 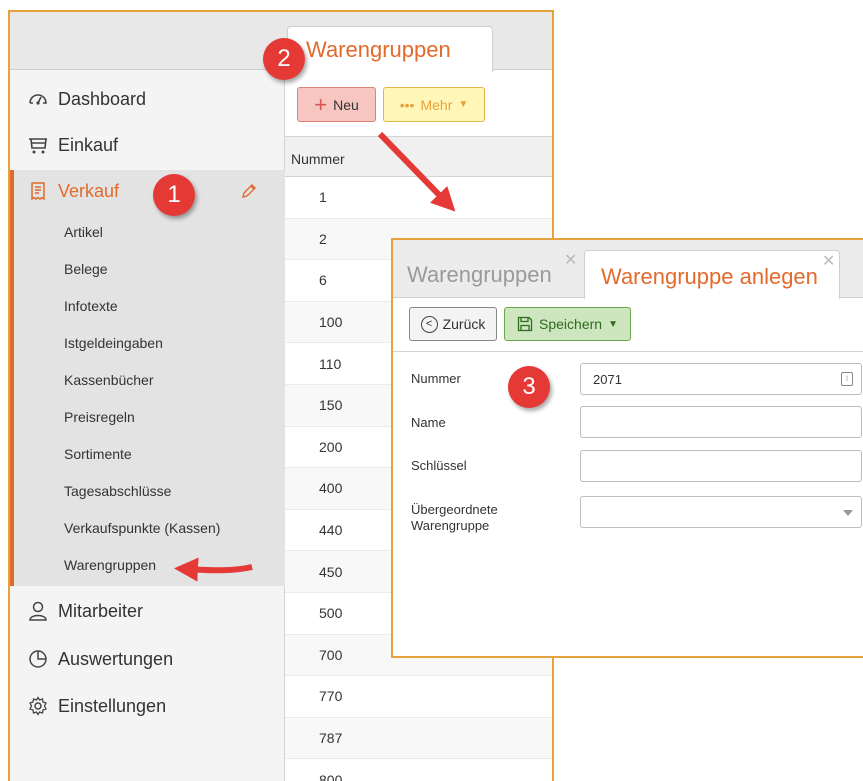 I want to click on sidebar-item-label: Einstellungen, so click(x=112, y=705).